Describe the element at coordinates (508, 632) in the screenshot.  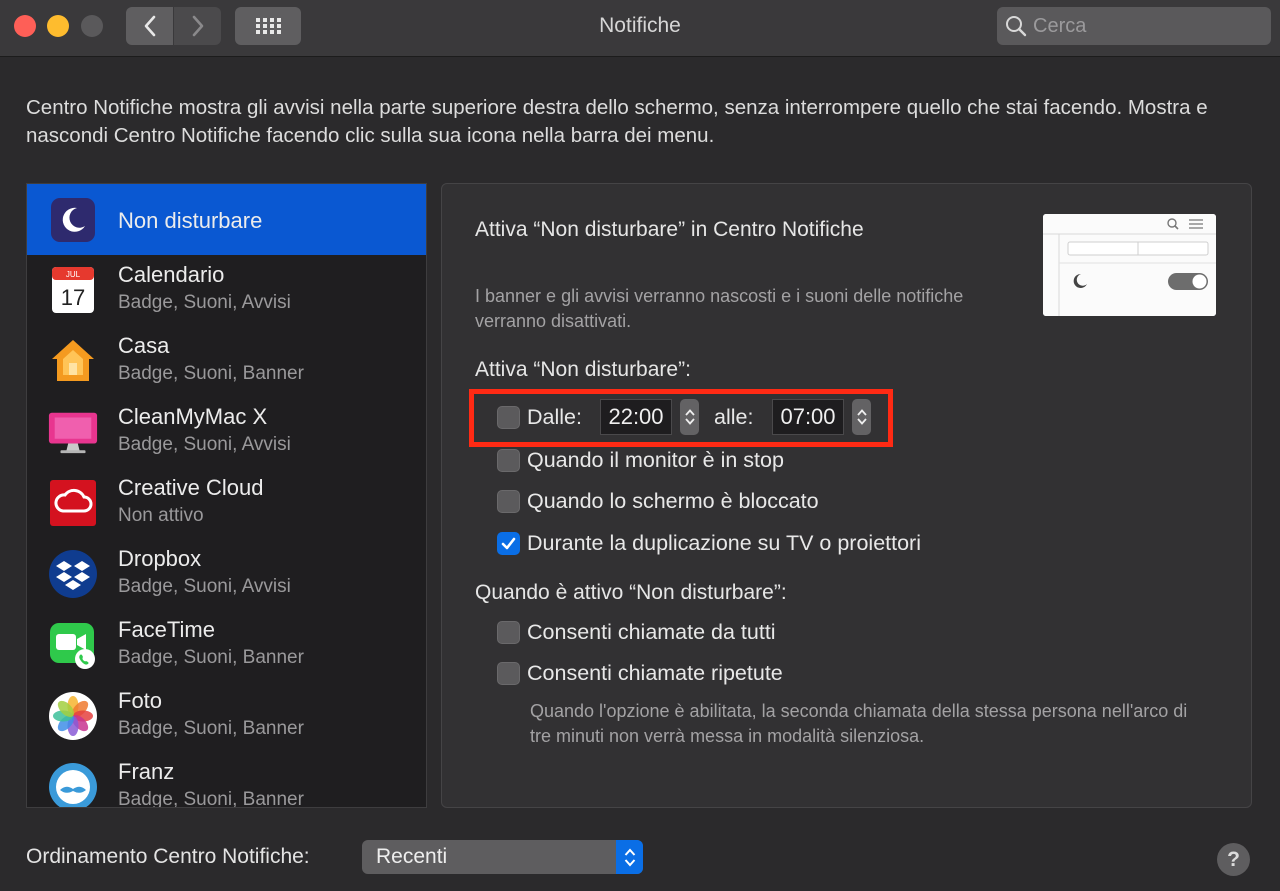
I see `allow-calls-everyone-checkbox` at that location.